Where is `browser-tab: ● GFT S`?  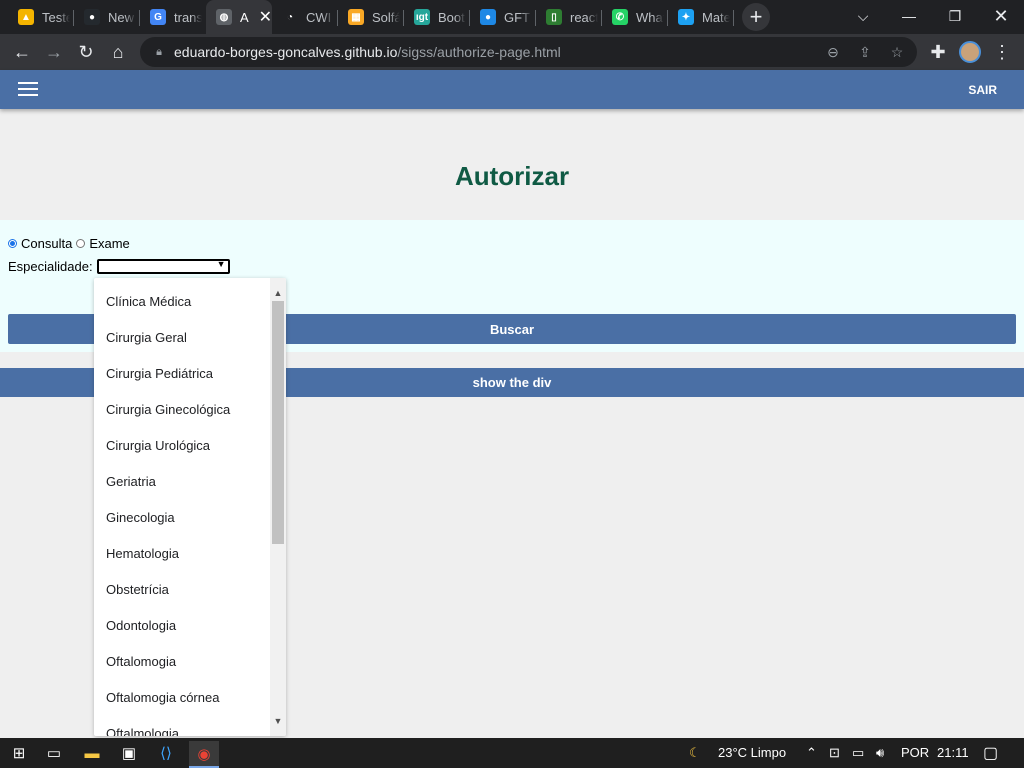
browser-tab: ● GFT S is located at coordinates (503, 17).